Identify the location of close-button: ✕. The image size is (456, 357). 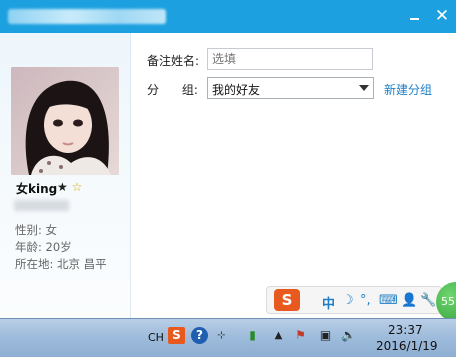
(442, 16).